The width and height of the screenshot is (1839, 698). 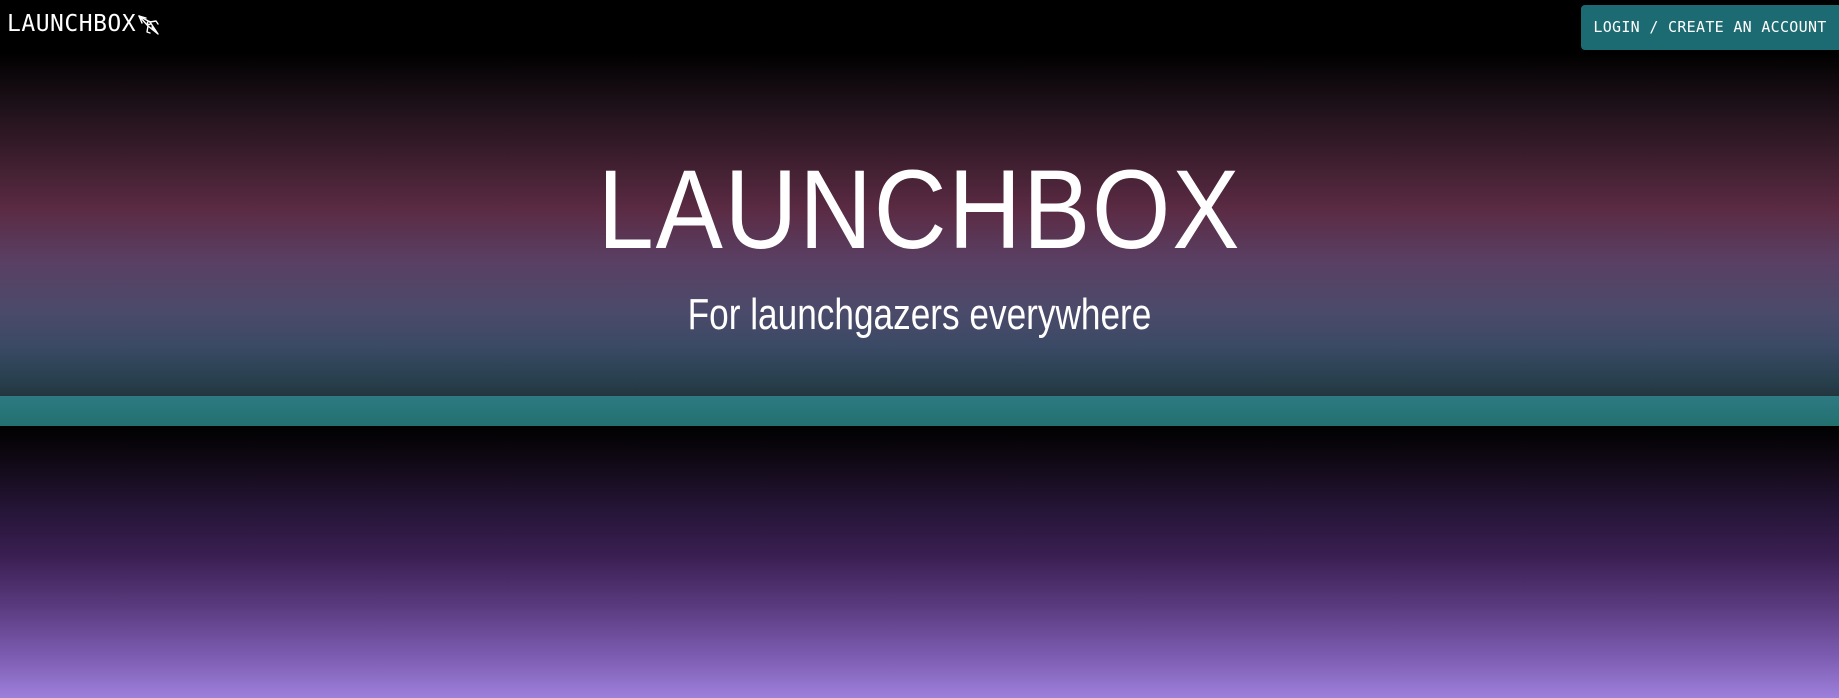 I want to click on brand-name: LAUNCHBOX, so click(x=72, y=24).